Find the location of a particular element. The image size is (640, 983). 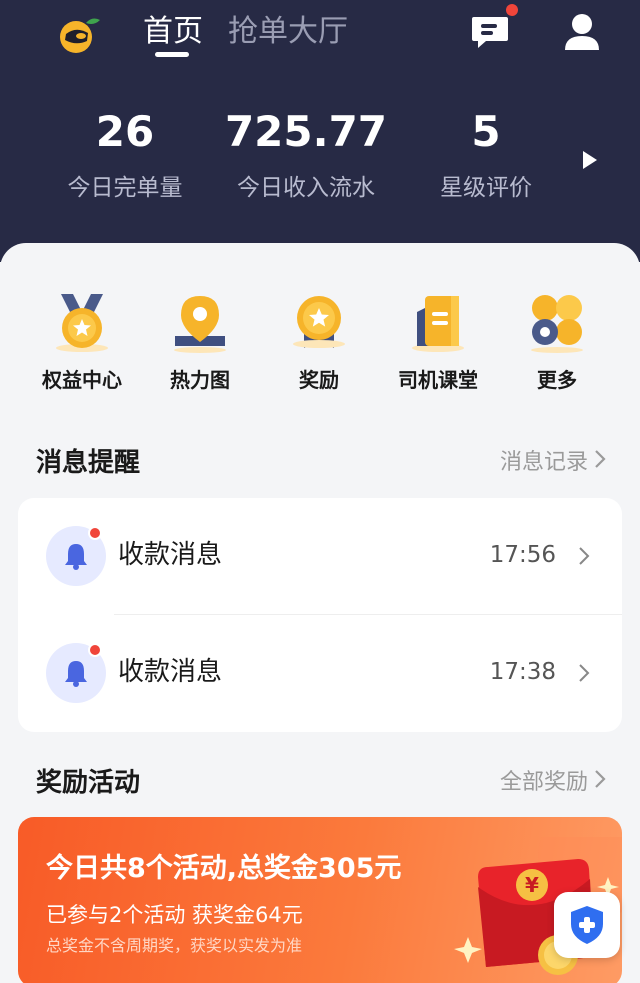

message-time: 17:38 is located at coordinates (522, 672).